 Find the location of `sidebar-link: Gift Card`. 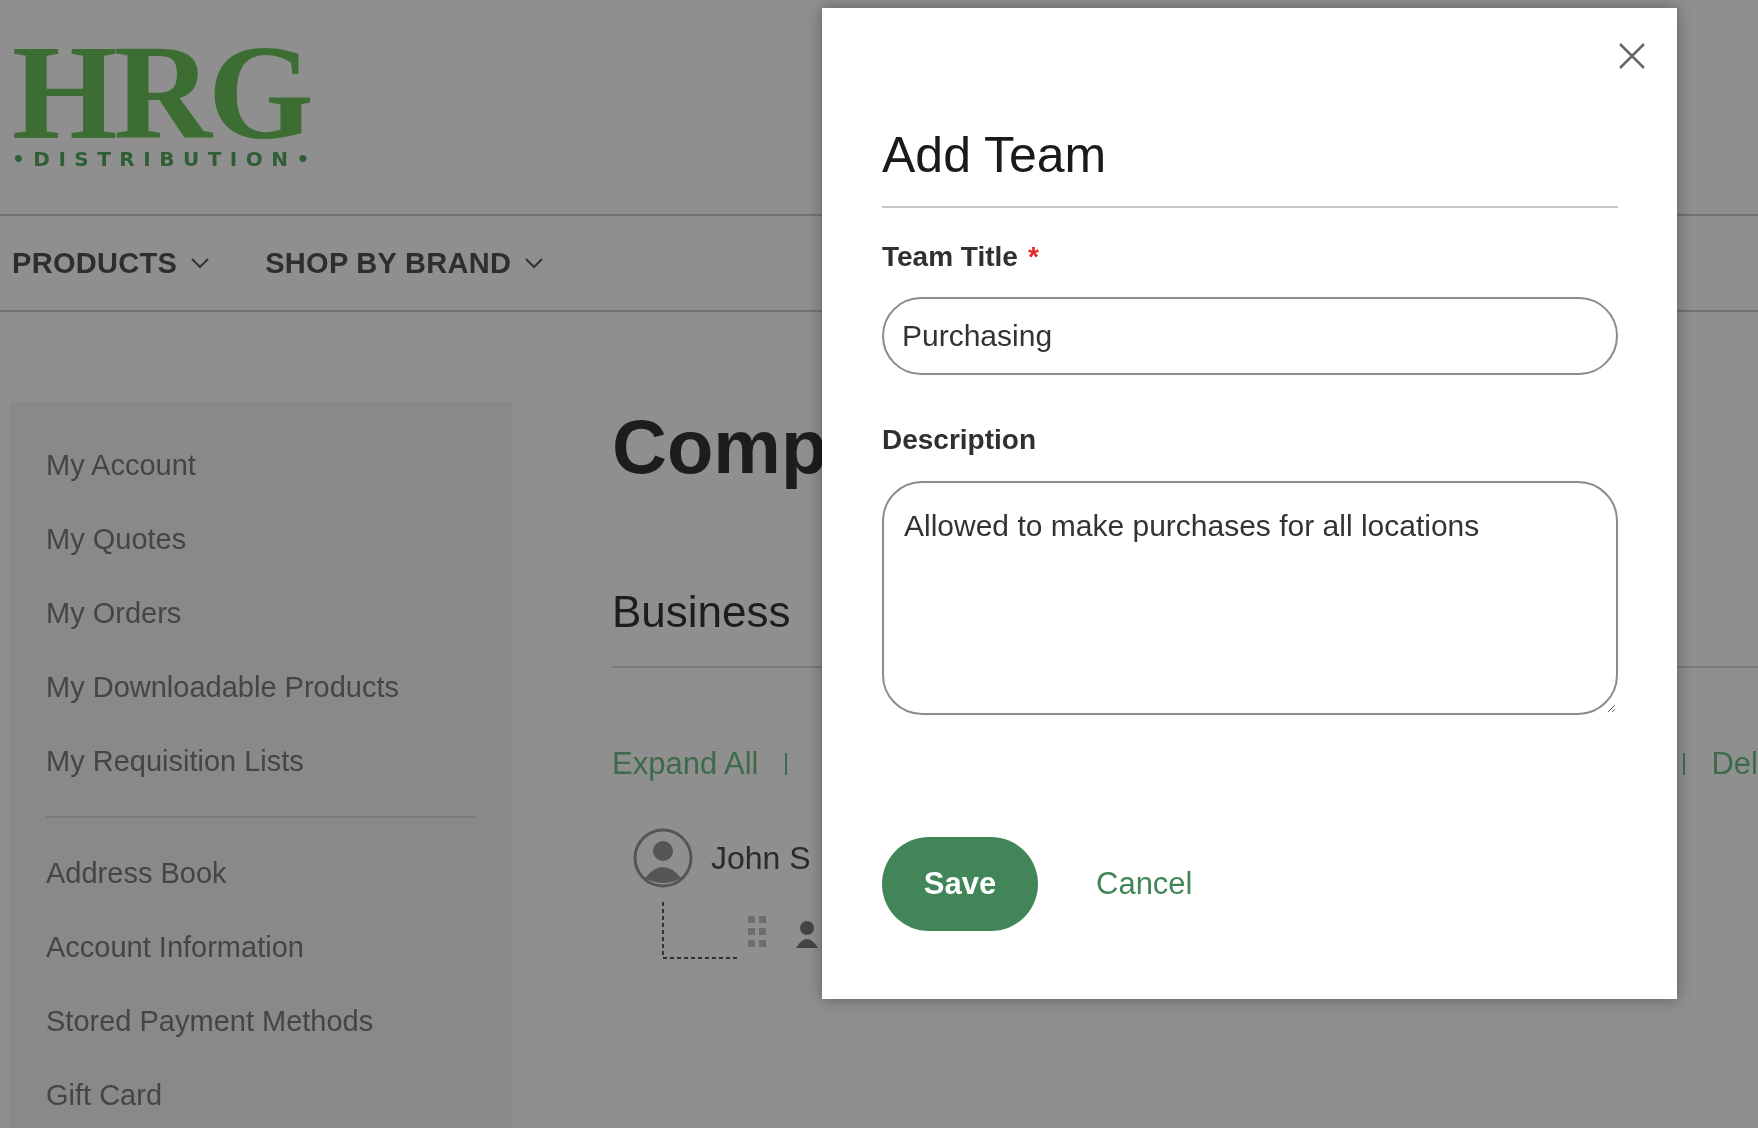

sidebar-link: Gift Card is located at coordinates (261, 1093).